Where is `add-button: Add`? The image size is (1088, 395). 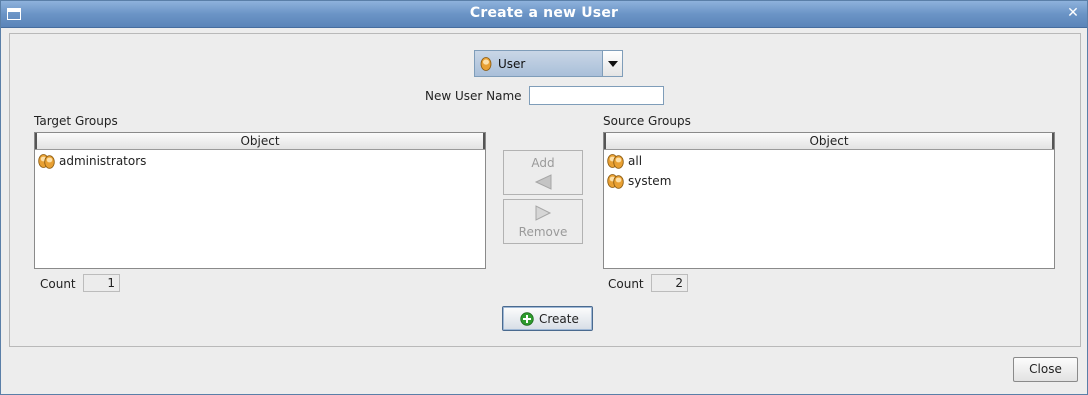 add-button: Add is located at coordinates (543, 172).